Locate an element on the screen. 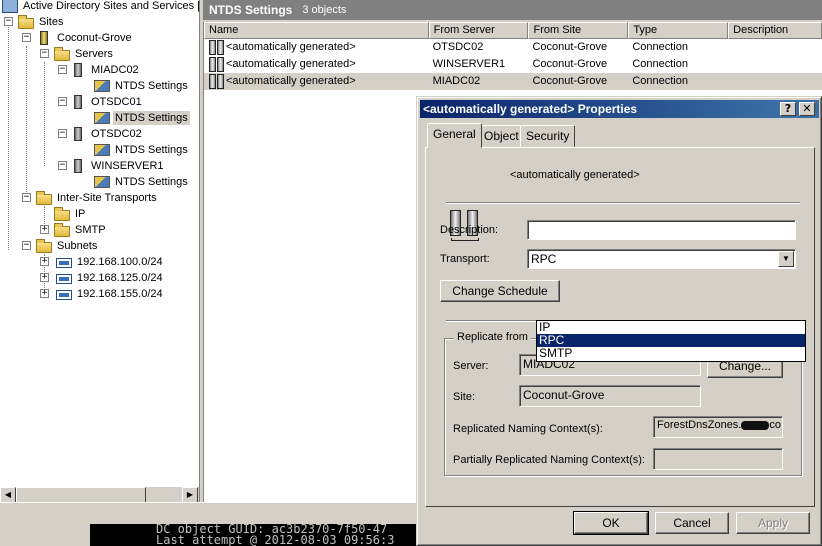 The width and height of the screenshot is (822, 546). apply-button: Apply is located at coordinates (773, 523).